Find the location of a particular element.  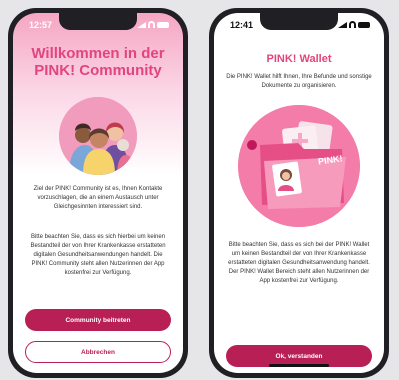

home-indicator is located at coordinates (299, 365).